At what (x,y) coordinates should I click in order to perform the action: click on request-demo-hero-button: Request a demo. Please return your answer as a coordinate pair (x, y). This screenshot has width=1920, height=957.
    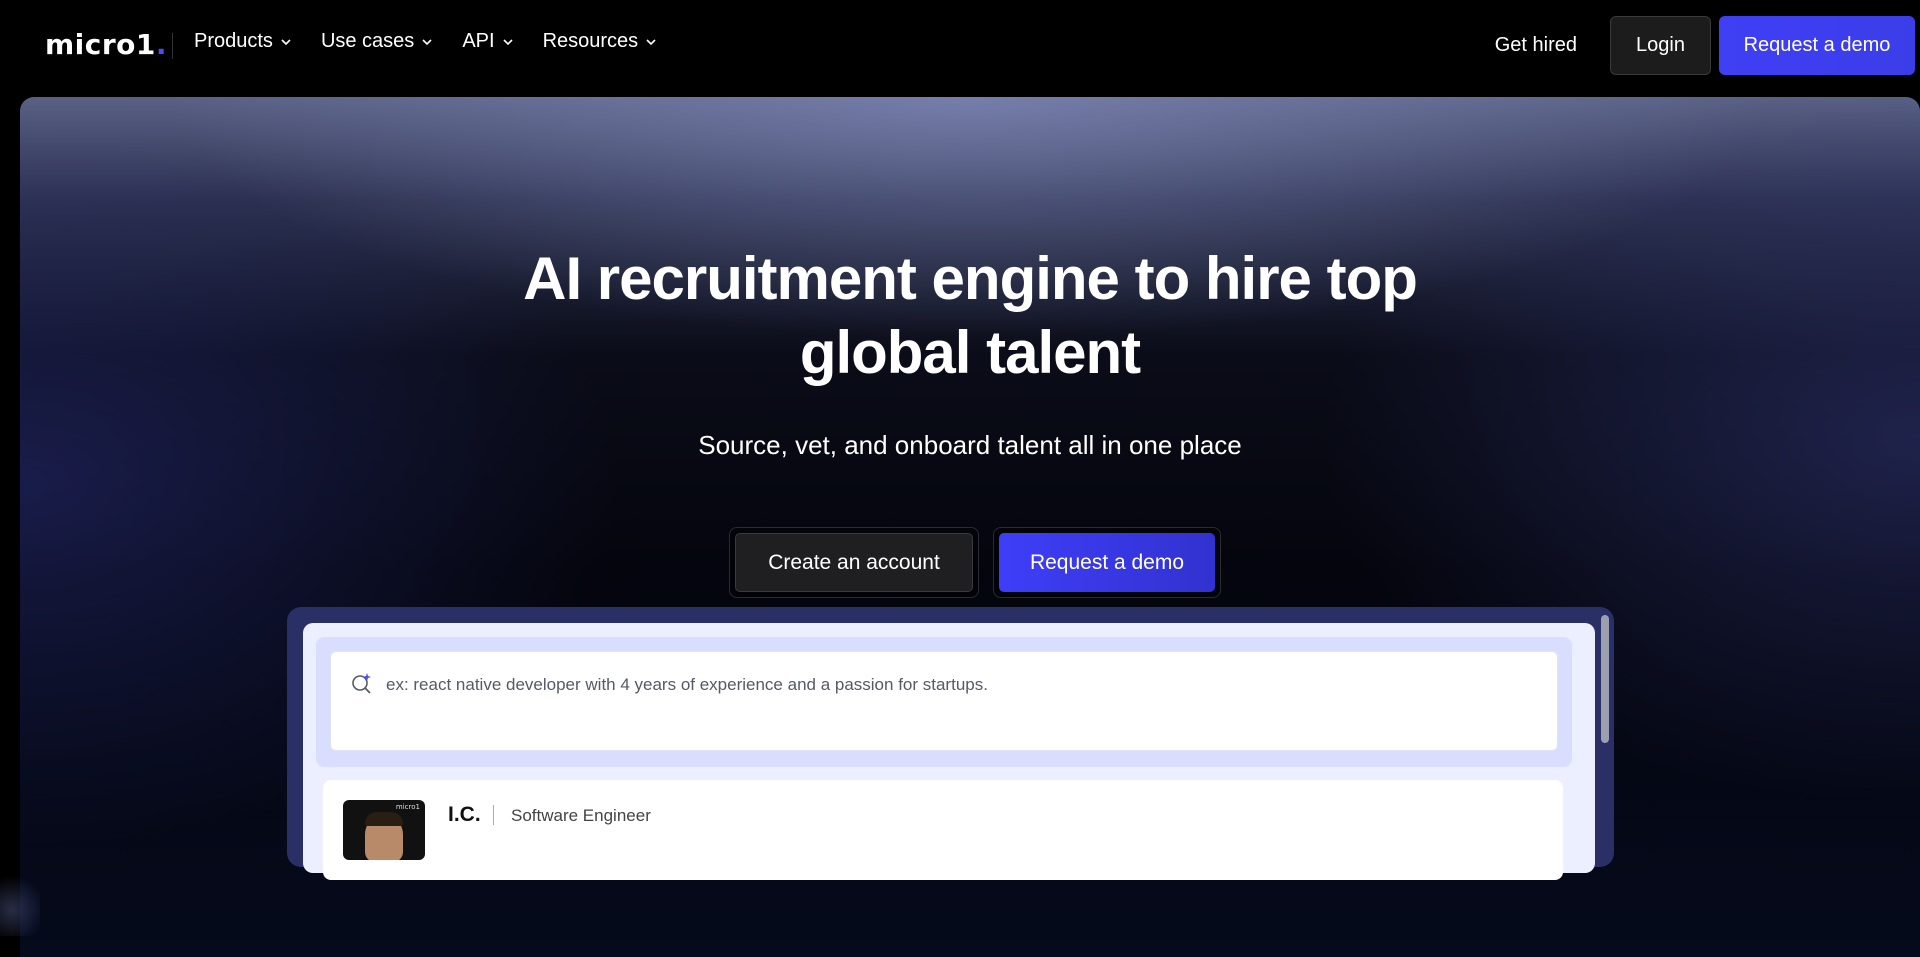
    Looking at the image, I should click on (1107, 562).